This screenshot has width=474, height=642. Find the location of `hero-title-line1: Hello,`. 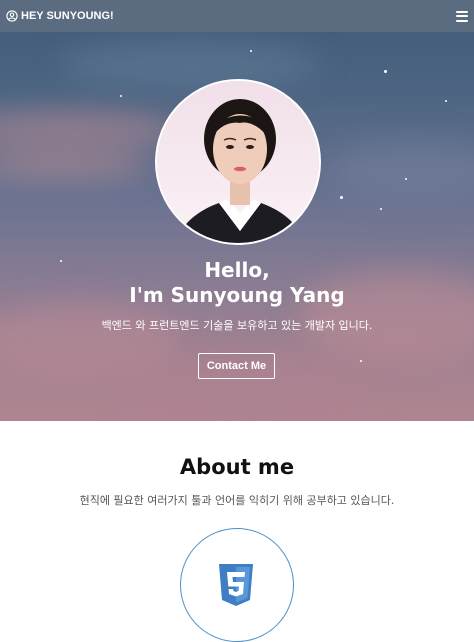

hero-title-line1: Hello, is located at coordinates (237, 270).